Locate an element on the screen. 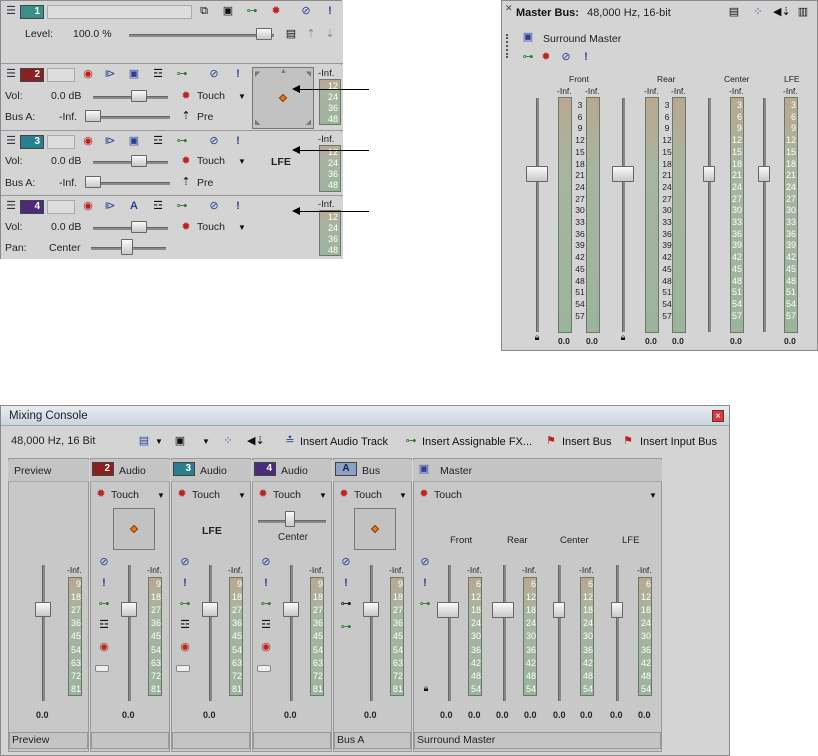 The width and height of the screenshot is (818, 756). master-track: ☰ 1 ⧉ ▣ ⊶ ✹ ⊘ ! Level: 100.0 % ▤ ⇡ ⇣ is located at coordinates (172, 32).